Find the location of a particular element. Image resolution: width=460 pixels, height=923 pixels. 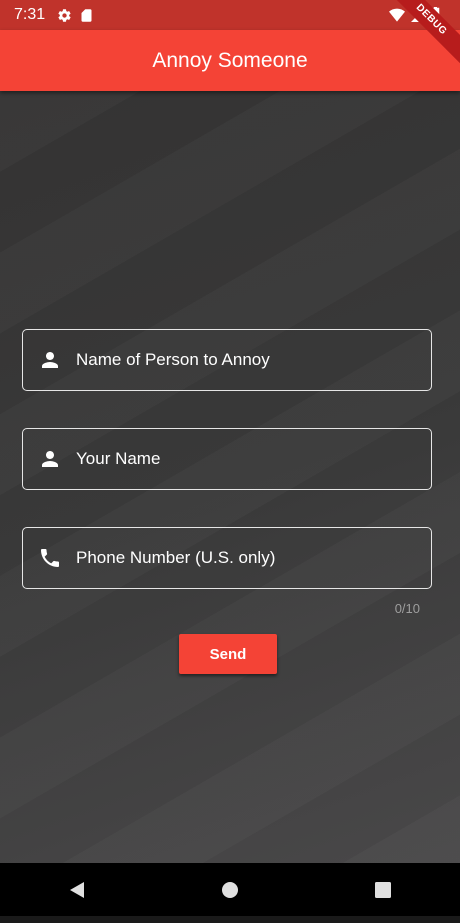

recents-icon is located at coordinates (383, 889).